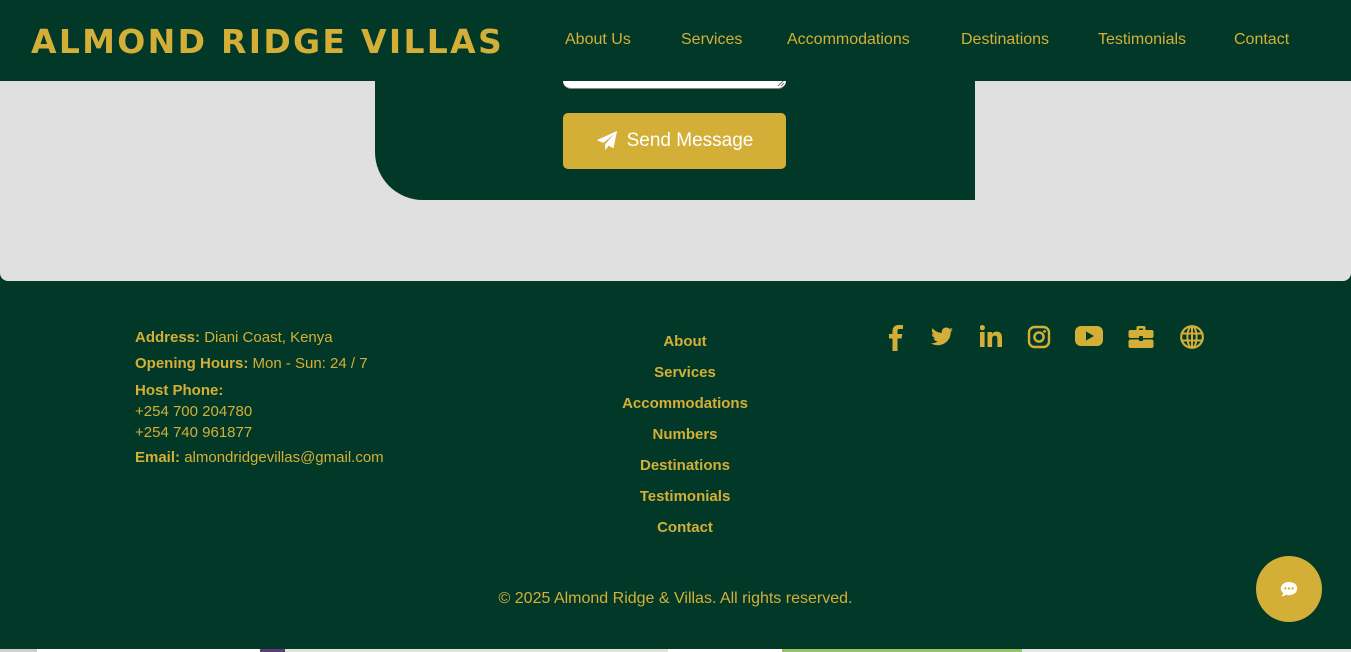 The image size is (1351, 652). I want to click on email-label: Email:, so click(158, 457).